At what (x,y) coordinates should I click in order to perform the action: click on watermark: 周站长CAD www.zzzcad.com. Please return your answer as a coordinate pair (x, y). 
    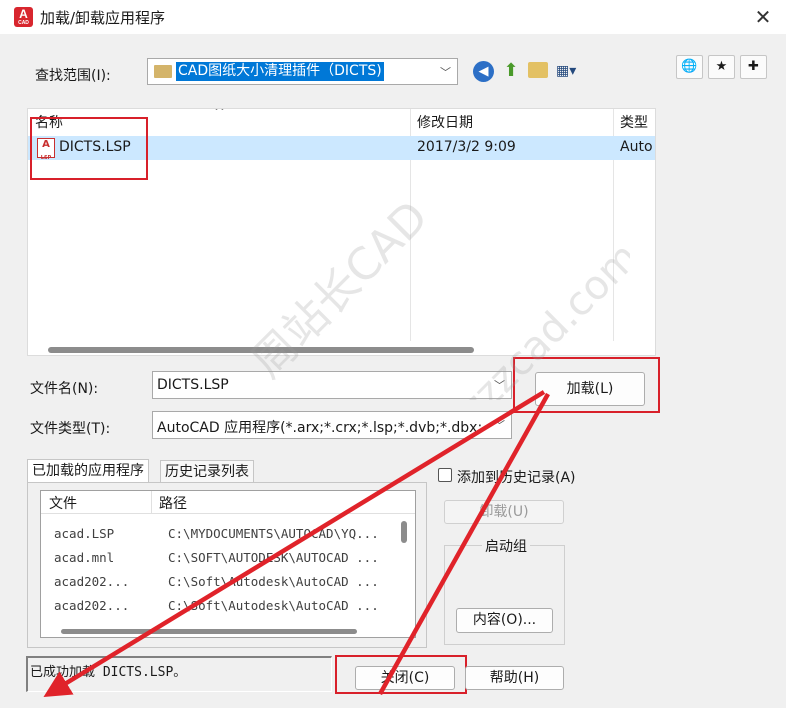
    Looking at the image, I should click on (436, 300).